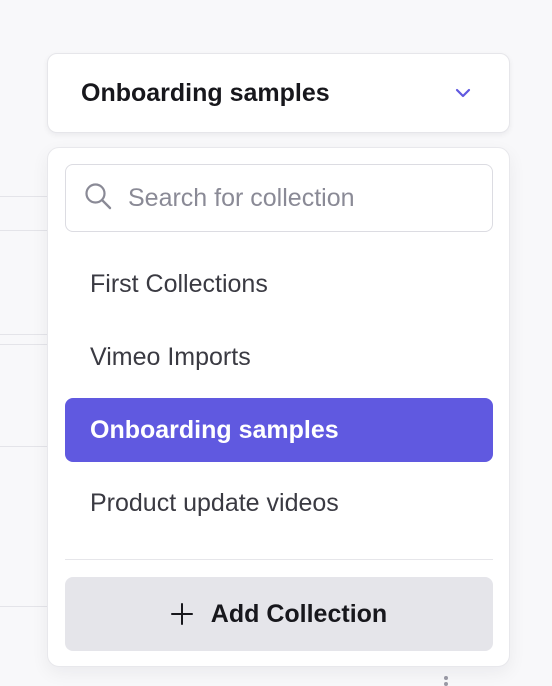 Image resolution: width=552 pixels, height=686 pixels. I want to click on option-onboarding-samples: Onboarding samples, so click(279, 430).